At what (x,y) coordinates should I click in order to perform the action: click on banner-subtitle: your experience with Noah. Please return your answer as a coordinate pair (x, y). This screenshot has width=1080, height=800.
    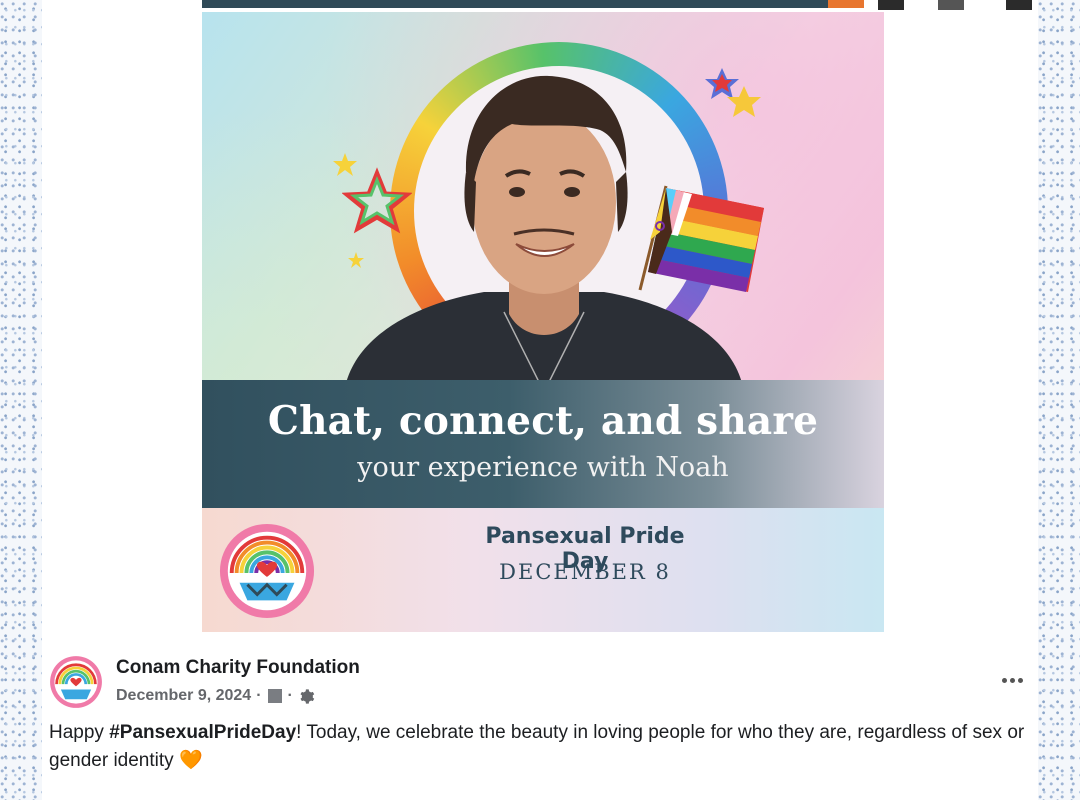
    Looking at the image, I should click on (543, 467).